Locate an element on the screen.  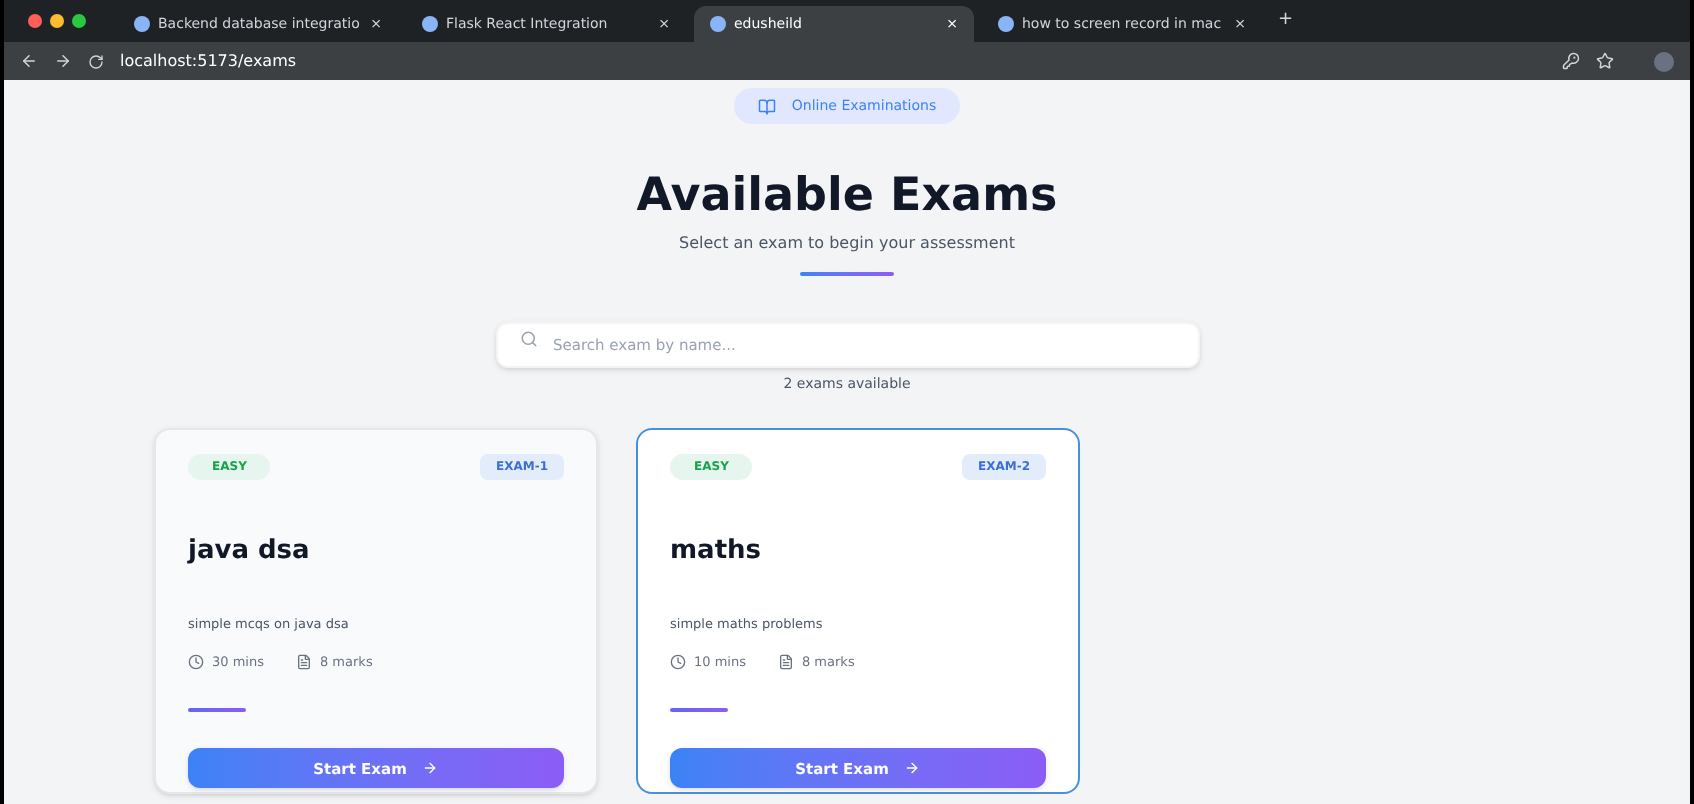
minimize-window-icon is located at coordinates (57, 21).